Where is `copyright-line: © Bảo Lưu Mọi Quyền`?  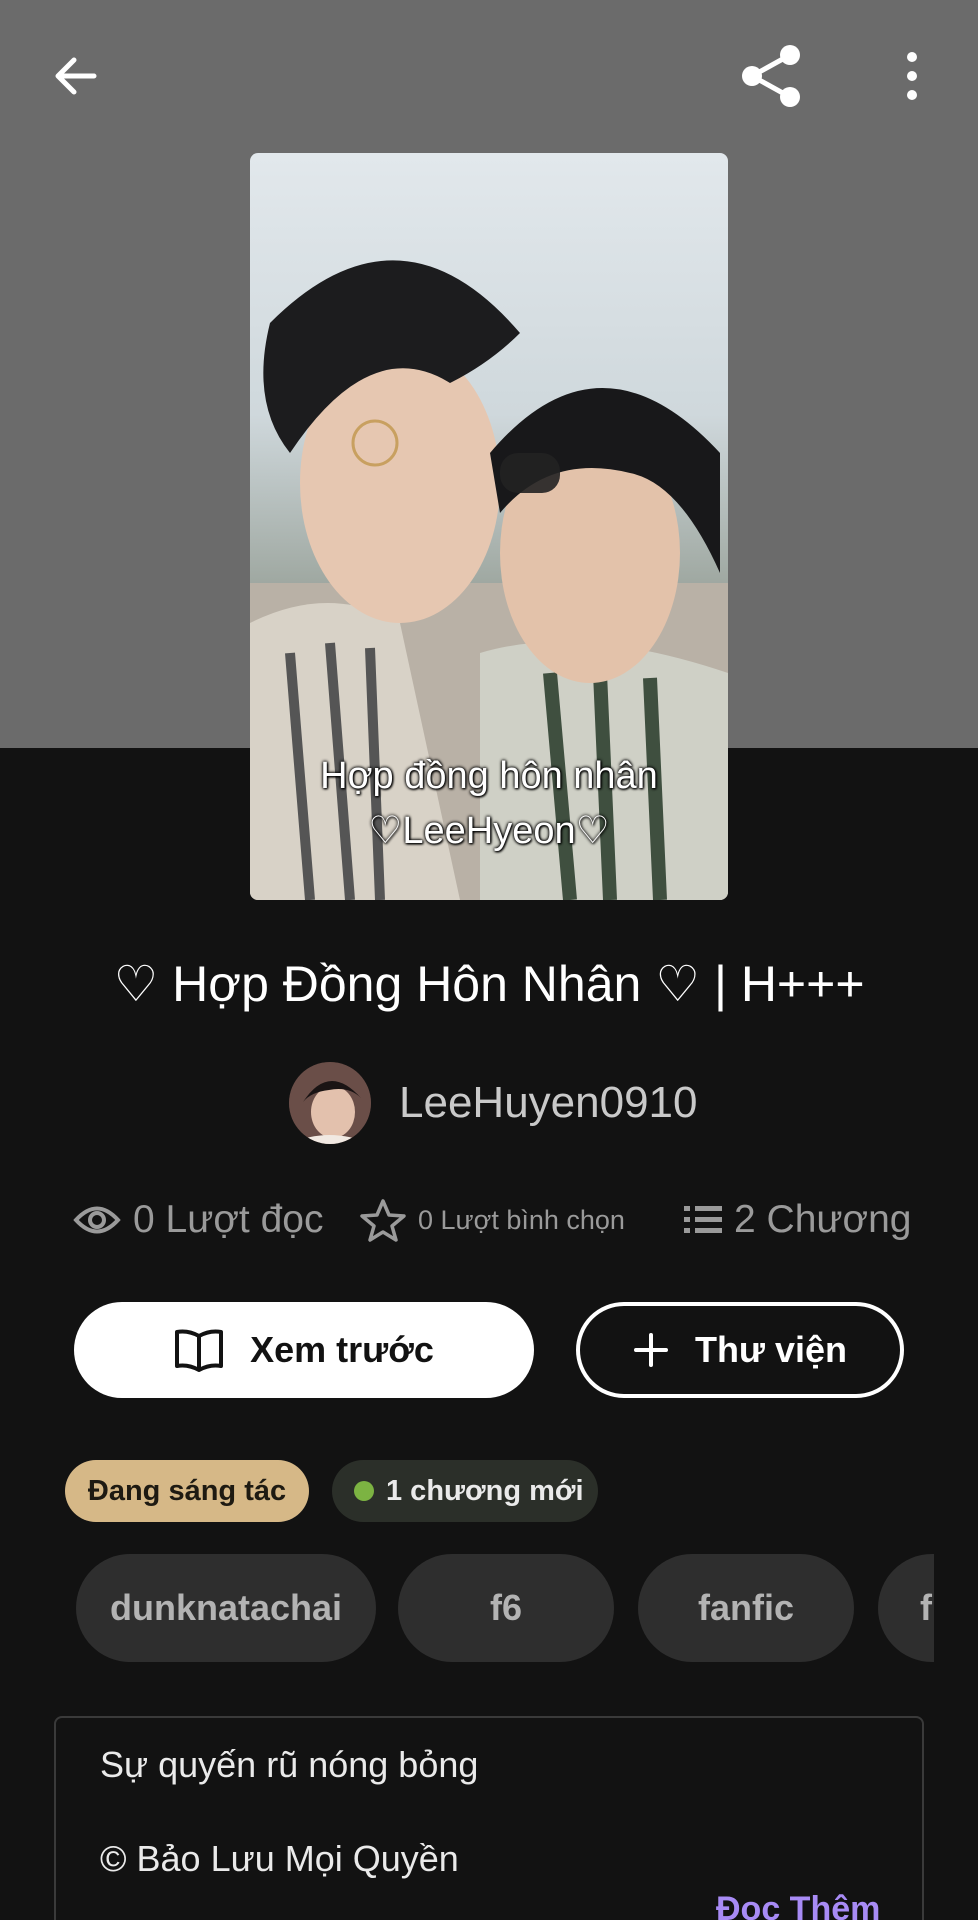 copyright-line: © Bảo Lưu Mọi Quyền is located at coordinates (279, 1858).